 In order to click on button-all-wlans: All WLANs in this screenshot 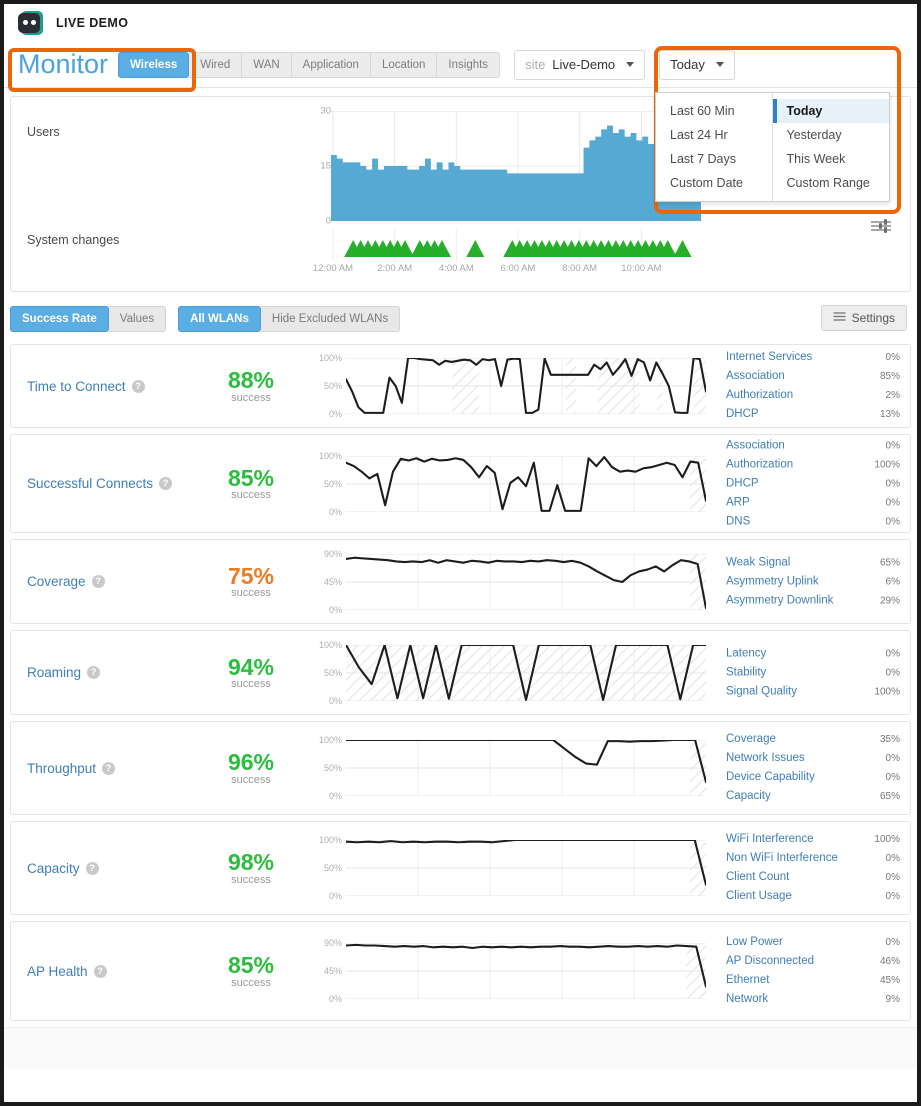, I will do `click(219, 319)`.